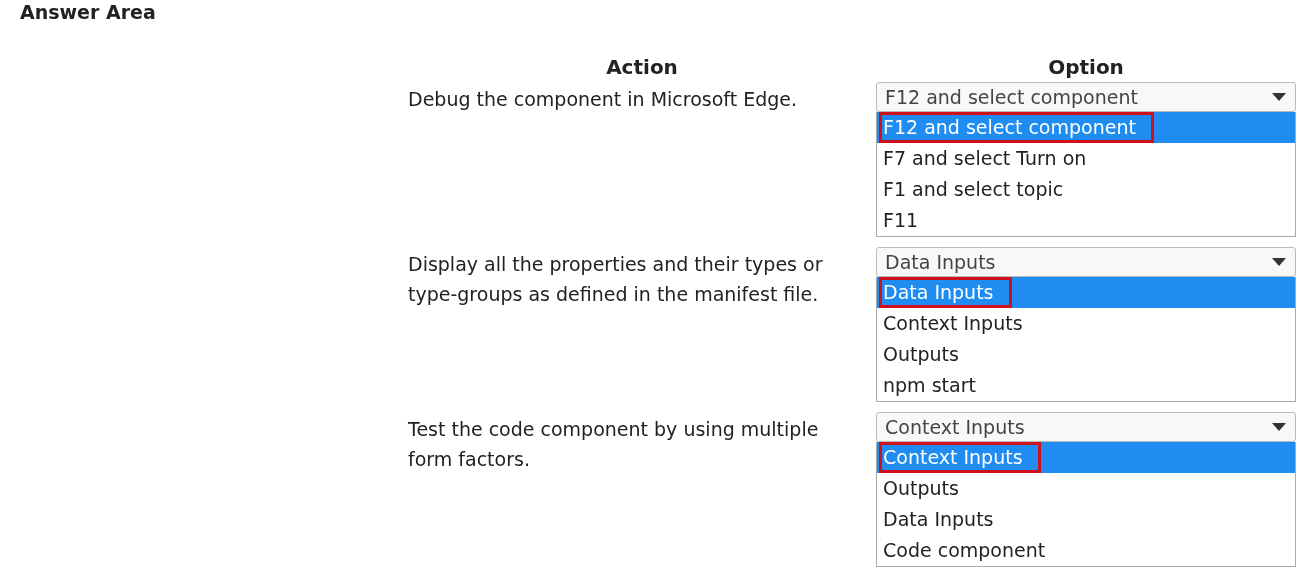 The width and height of the screenshot is (1300, 588). Describe the element at coordinates (1086, 67) in the screenshot. I see `column-header: Option` at that location.